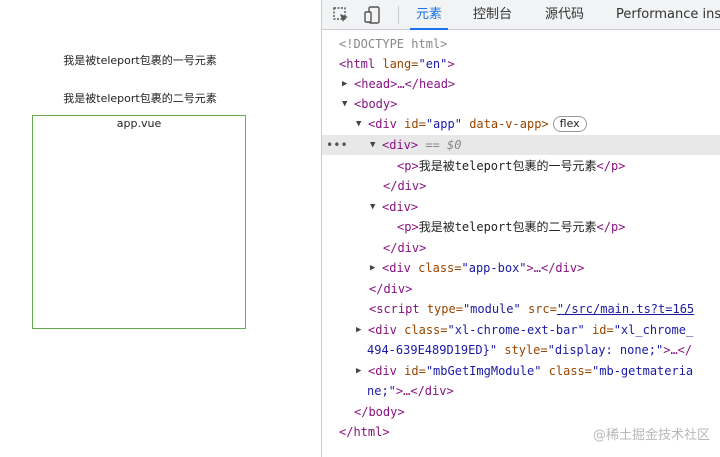 Image resolution: width=720 pixels, height=457 pixels. Describe the element at coordinates (398, 15) in the screenshot. I see `toolbar-separator` at that location.